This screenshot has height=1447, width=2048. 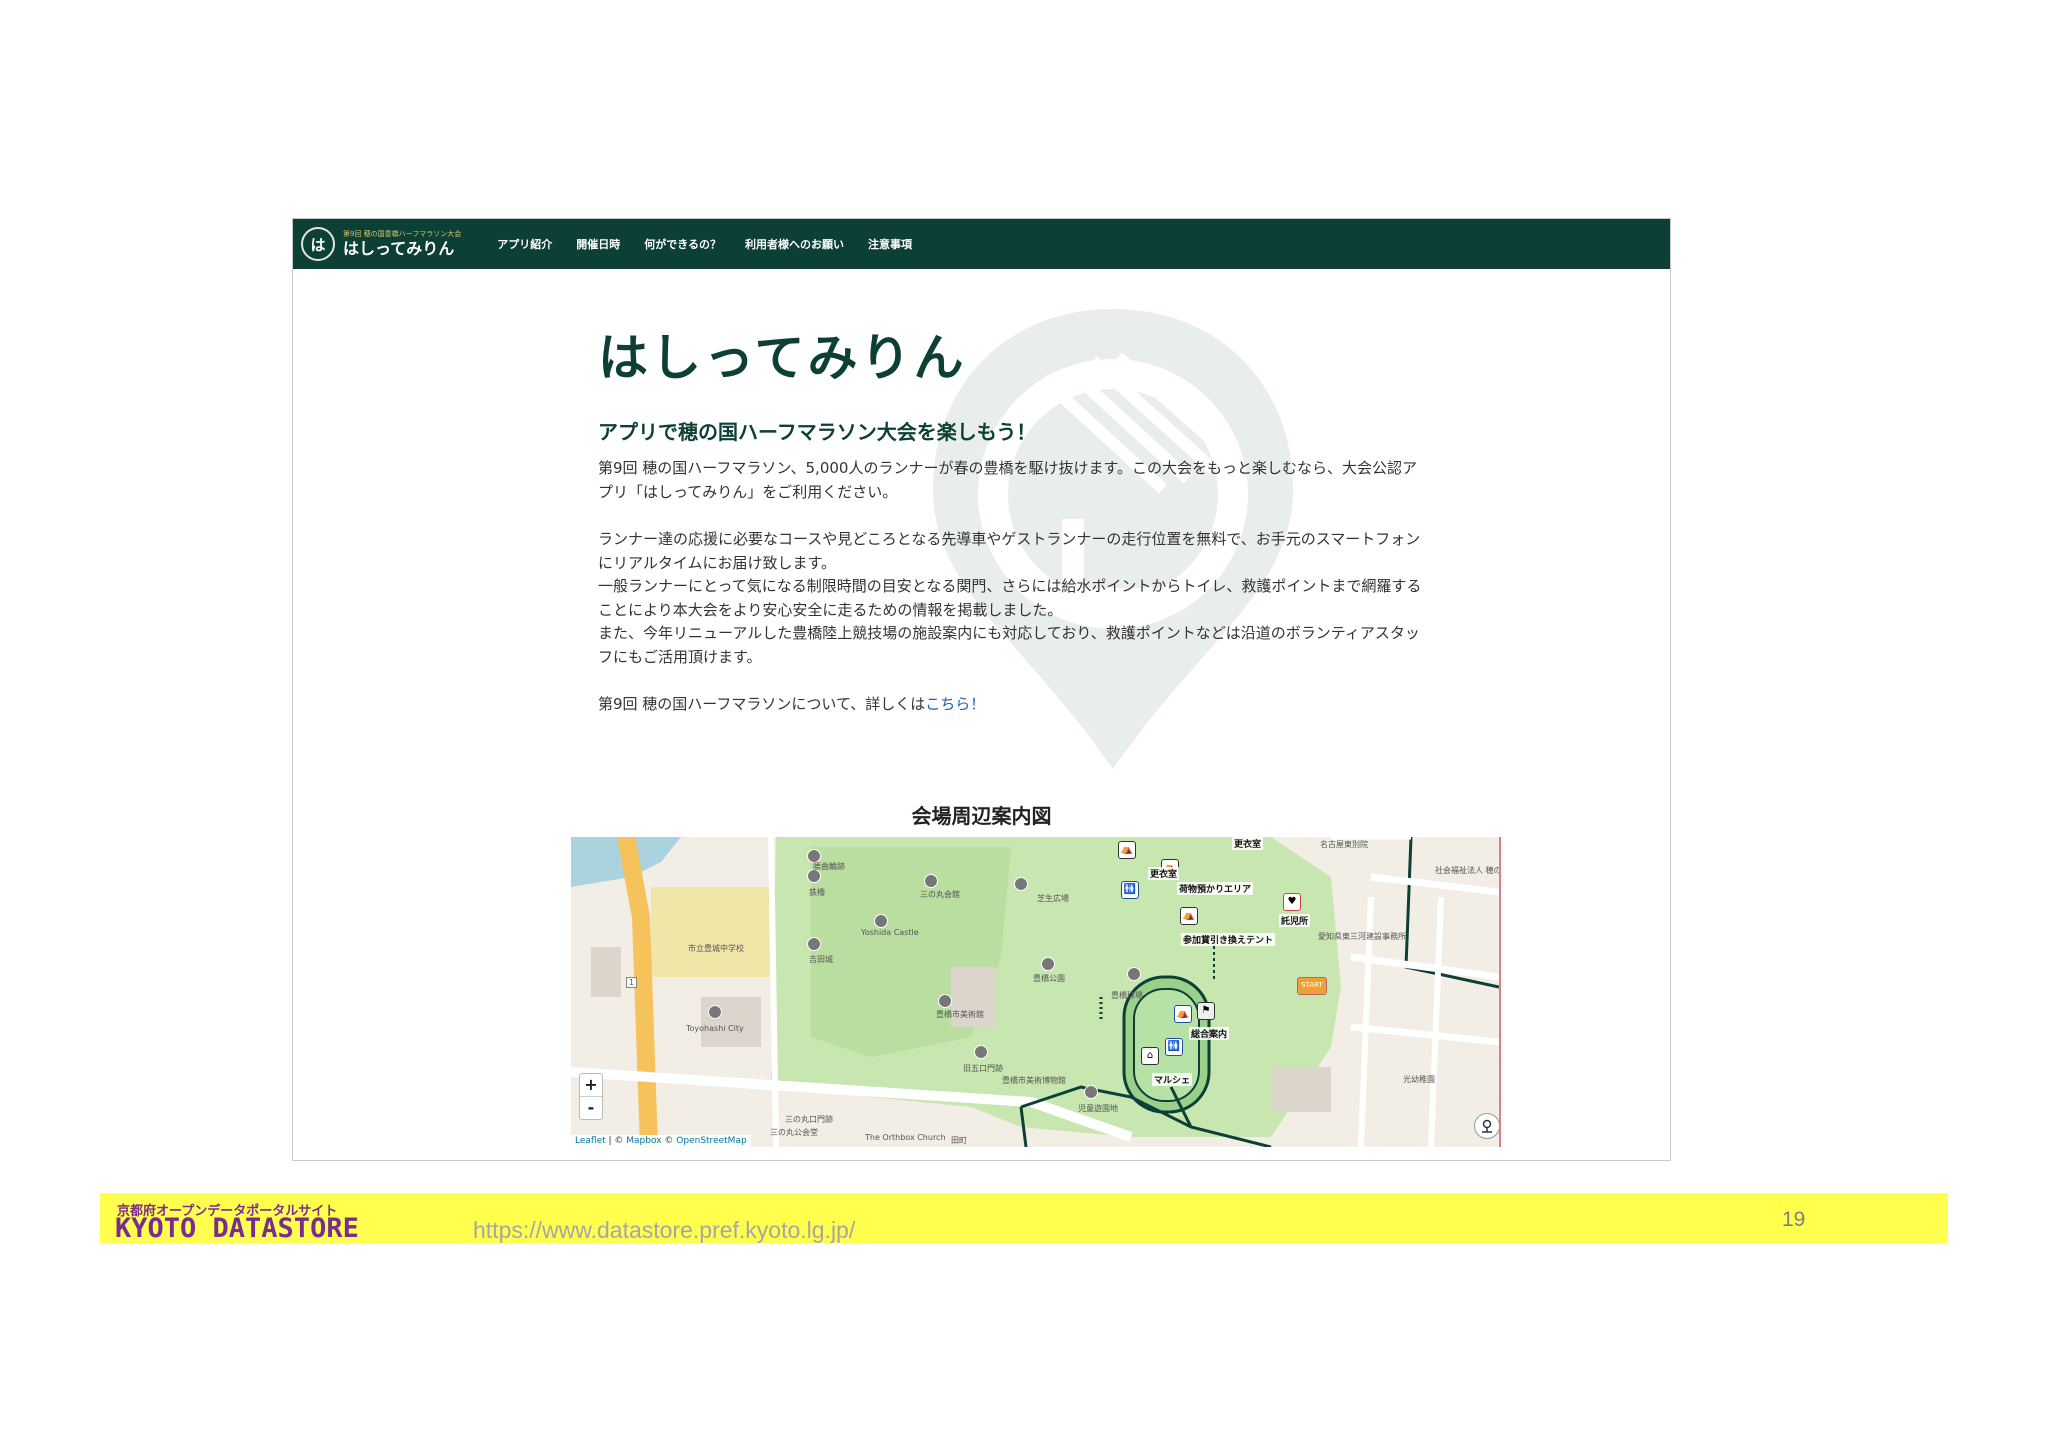 What do you see at coordinates (1295, 920) in the screenshot?
I see `map-label-nursery: 託児所` at bounding box center [1295, 920].